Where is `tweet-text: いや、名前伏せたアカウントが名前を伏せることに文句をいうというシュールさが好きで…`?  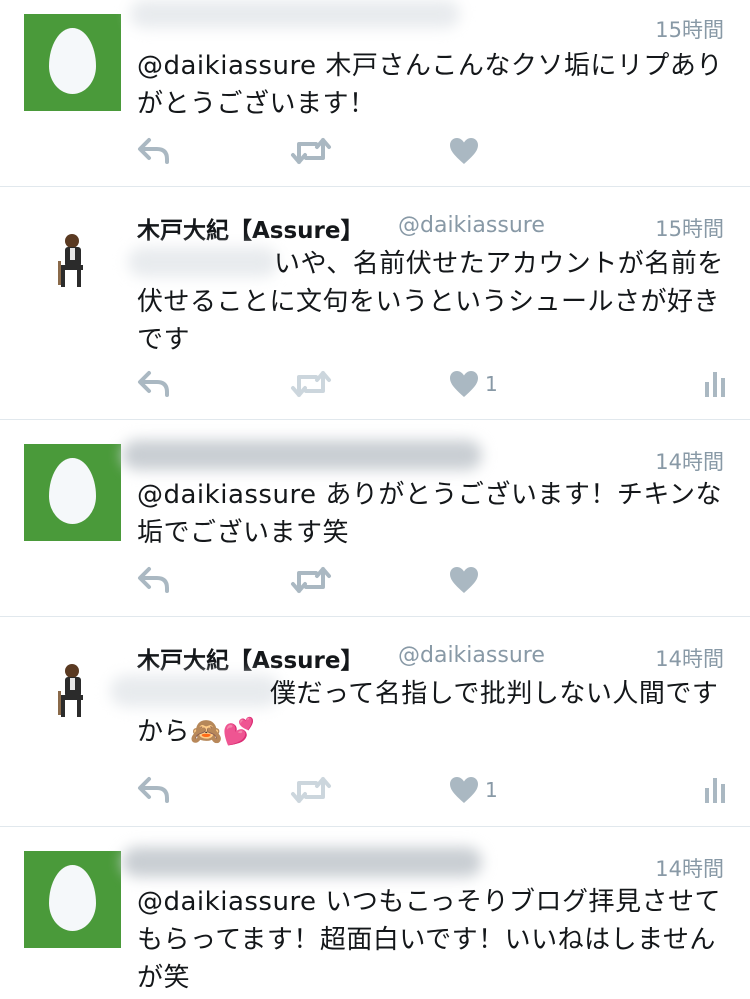
tweet-text: いや、名前伏せたアカウントが名前を伏せることに文句をいうというシュールさが好きで… is located at coordinates (430, 302).